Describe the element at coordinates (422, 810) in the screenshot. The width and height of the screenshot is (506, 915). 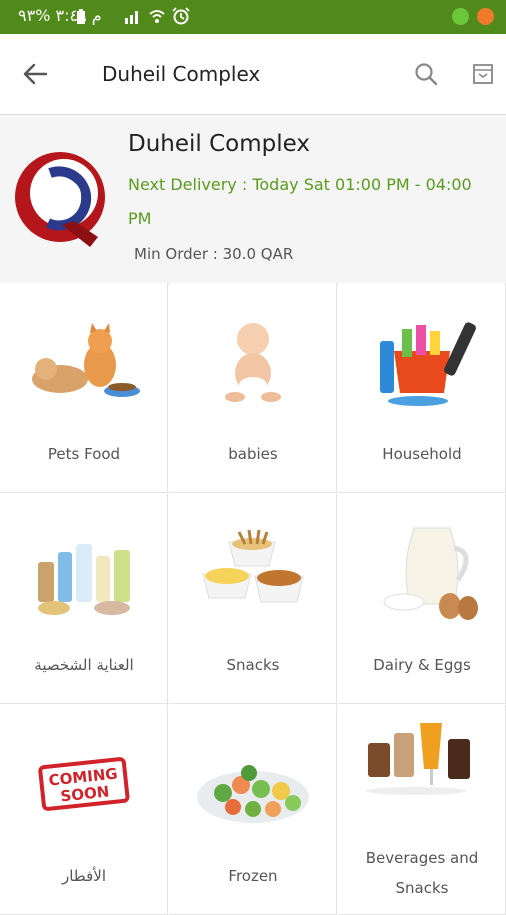
I see `category-tile-beverages: Beverages and Snacks` at that location.